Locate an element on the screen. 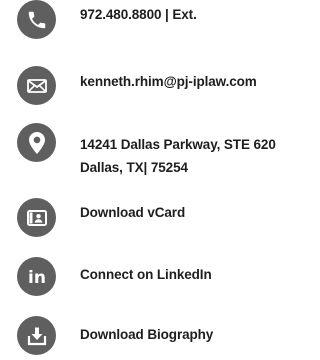 This screenshot has width=320, height=360. linkedin-icon: in is located at coordinates (36, 276).